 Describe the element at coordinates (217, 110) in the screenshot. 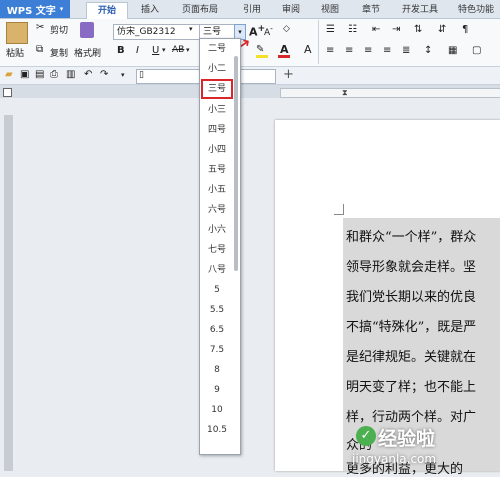

I see `font-size-option: 小三` at that location.